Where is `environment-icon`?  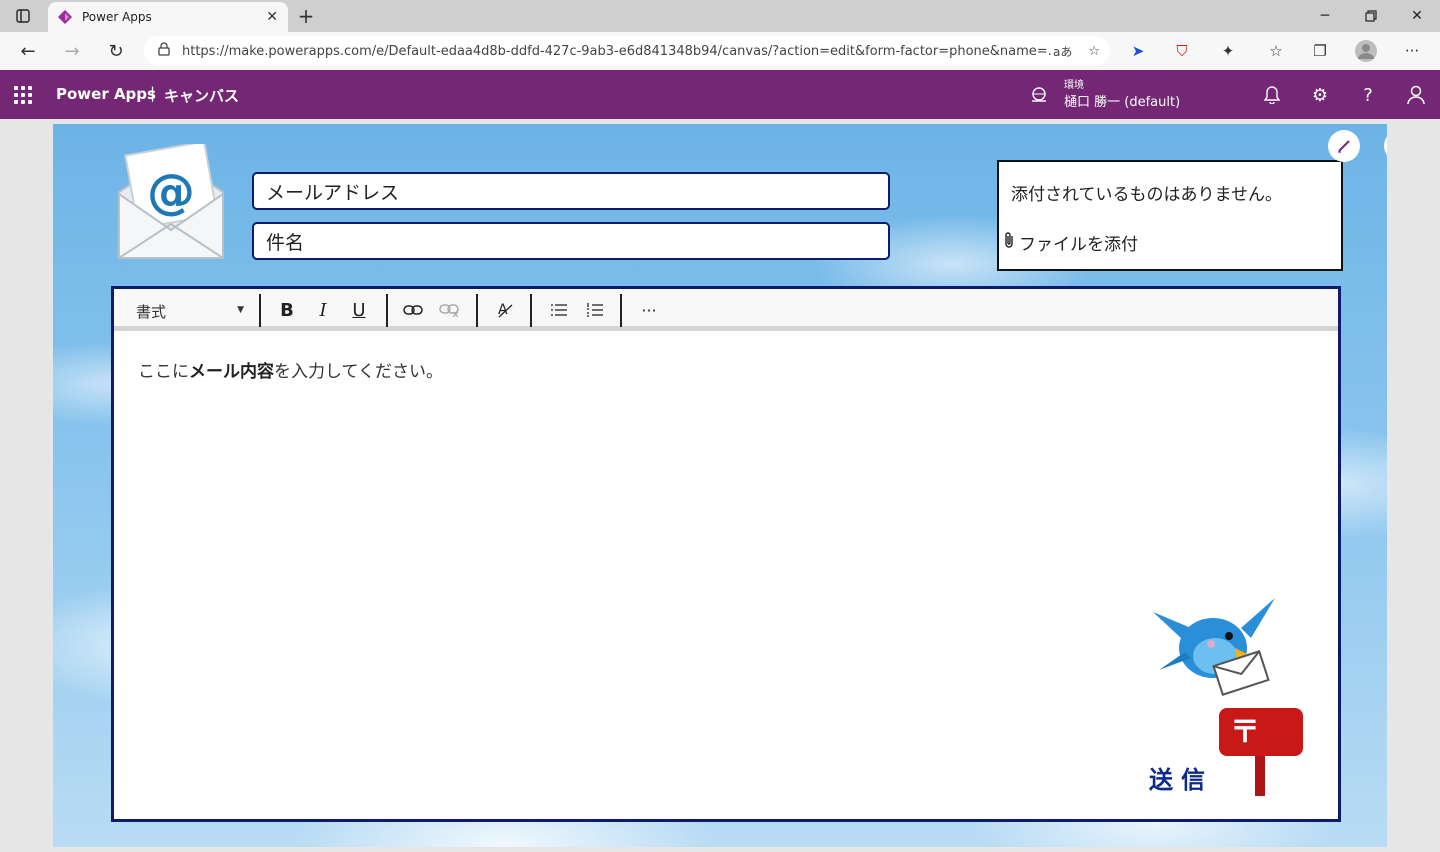
environment-icon is located at coordinates (1039, 95).